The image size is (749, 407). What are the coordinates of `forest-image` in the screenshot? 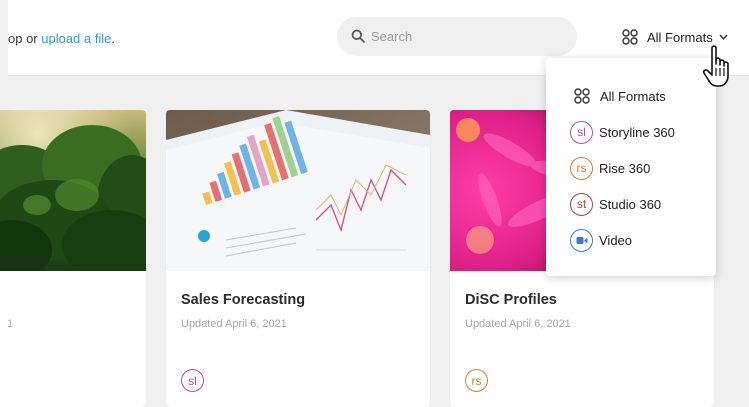 It's located at (73, 190).